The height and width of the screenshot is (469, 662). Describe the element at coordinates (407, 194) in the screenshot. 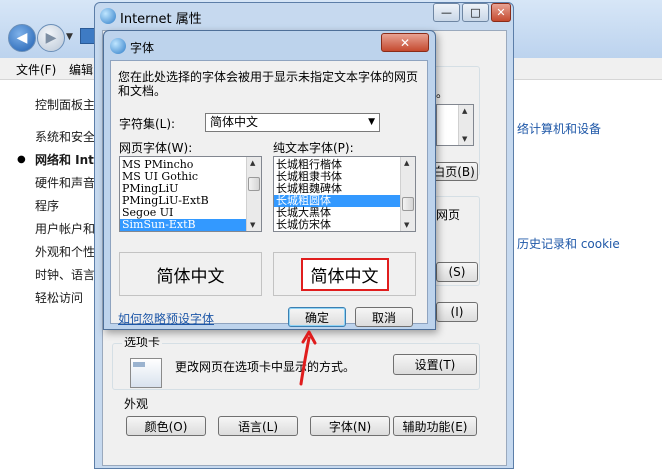

I see `plaintext-font-scrollbar: ▲ ▼` at that location.